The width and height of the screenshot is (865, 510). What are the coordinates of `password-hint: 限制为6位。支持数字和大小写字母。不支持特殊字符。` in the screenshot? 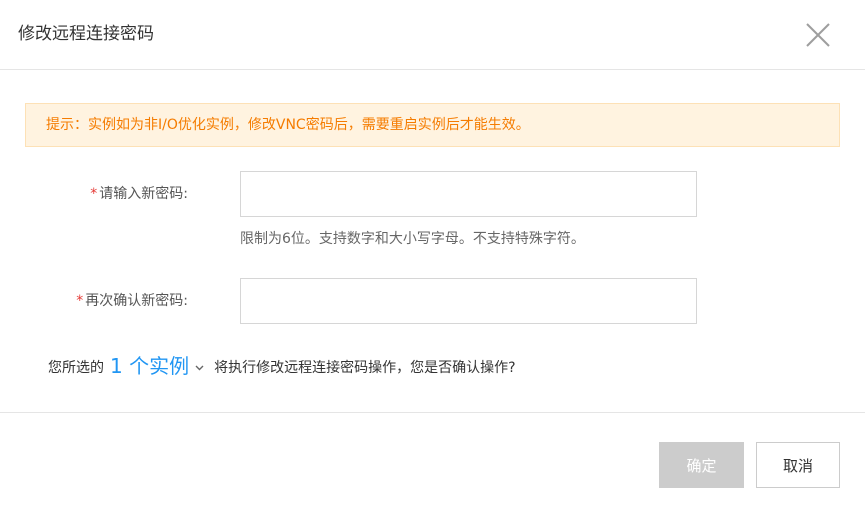 It's located at (412, 239).